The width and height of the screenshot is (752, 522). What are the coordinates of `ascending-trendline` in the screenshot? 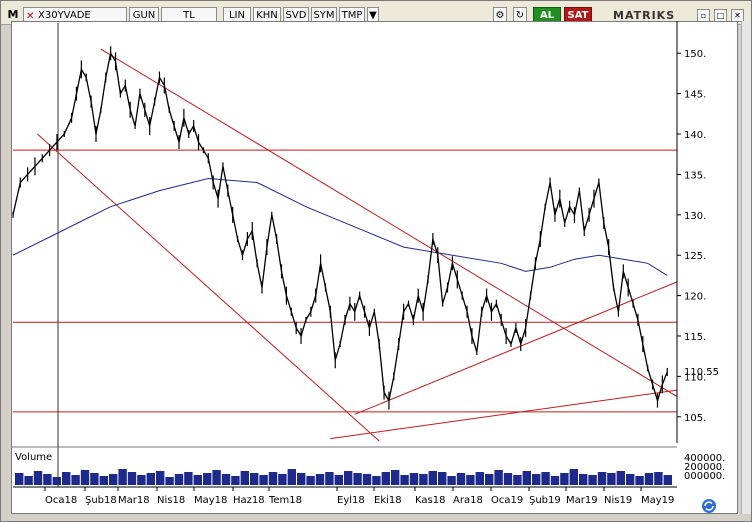 It's located at (516, 348).